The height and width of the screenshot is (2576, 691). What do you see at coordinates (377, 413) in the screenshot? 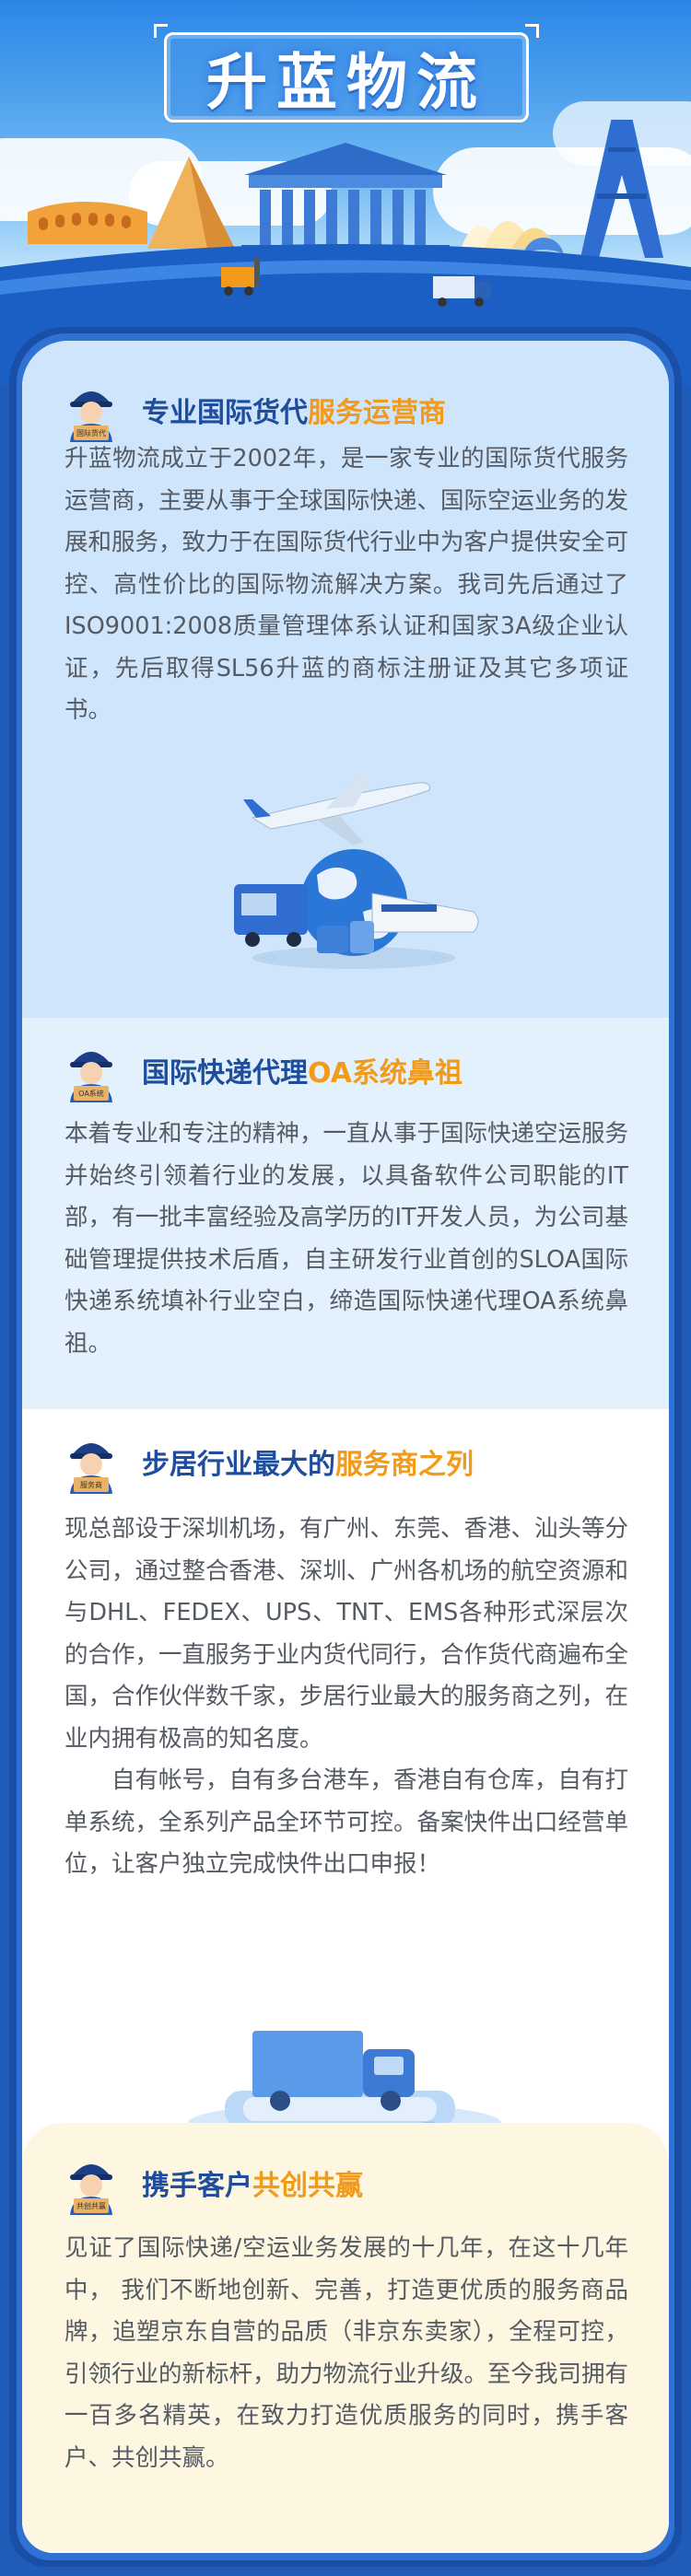
I see `title-highlight: 服务运营商` at bounding box center [377, 413].